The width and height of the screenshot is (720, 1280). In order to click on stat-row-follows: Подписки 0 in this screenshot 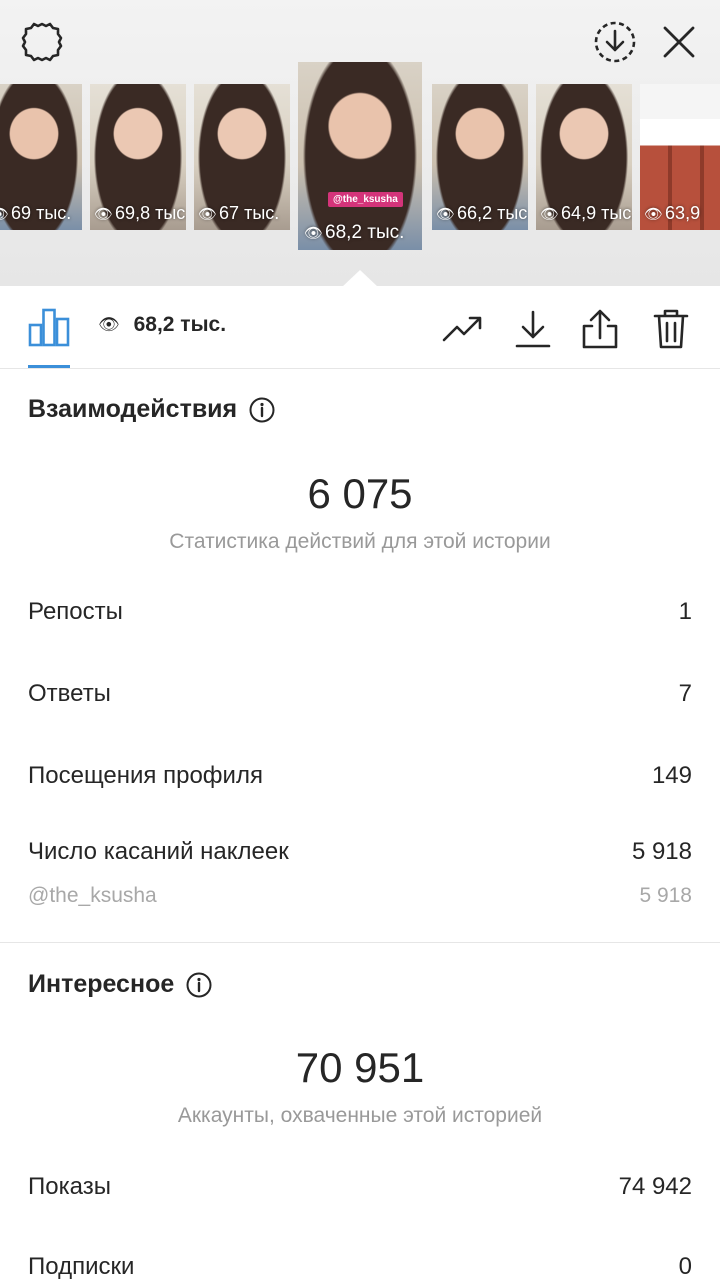, I will do `click(360, 1266)`.